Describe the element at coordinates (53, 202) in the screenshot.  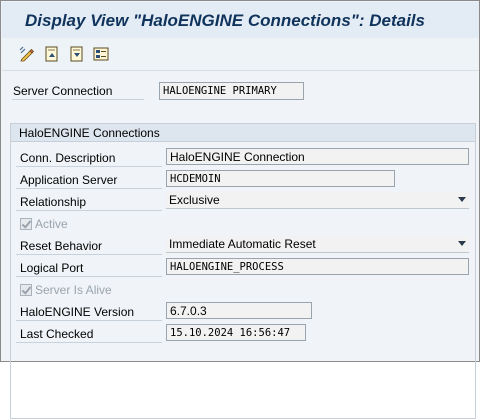
I see `relationship-label: Relationship` at that location.